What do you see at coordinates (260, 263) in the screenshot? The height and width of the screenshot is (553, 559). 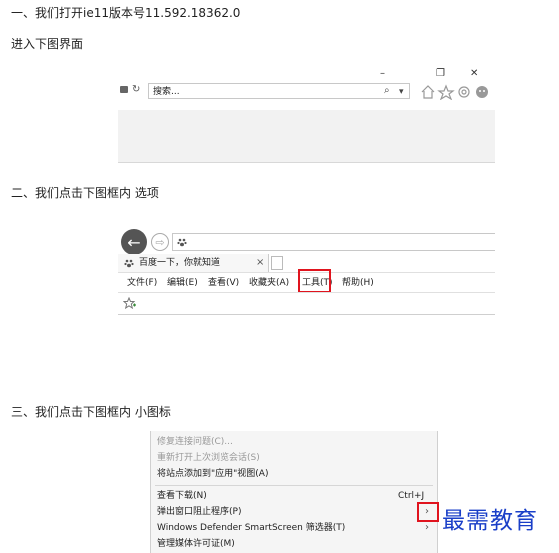 I see `tab-close-icon: ×` at bounding box center [260, 263].